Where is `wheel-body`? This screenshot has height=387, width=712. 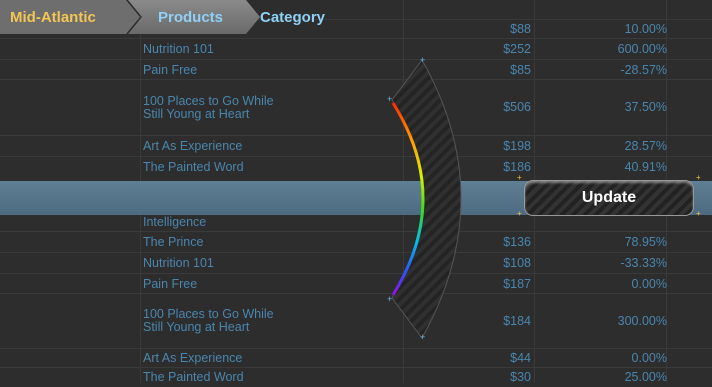 wheel-body is located at coordinates (426, 199).